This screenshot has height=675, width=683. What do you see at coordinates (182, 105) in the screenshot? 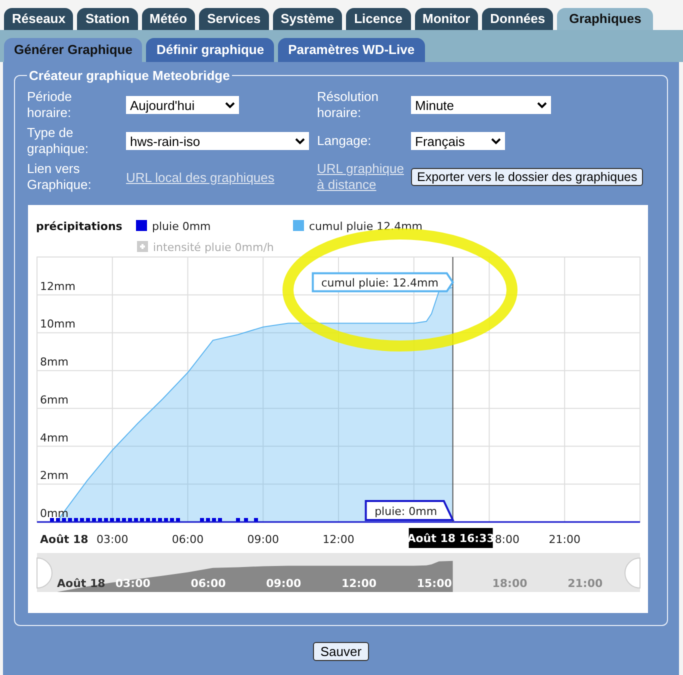
I see `dropdown: Aujourd'hui` at bounding box center [182, 105].